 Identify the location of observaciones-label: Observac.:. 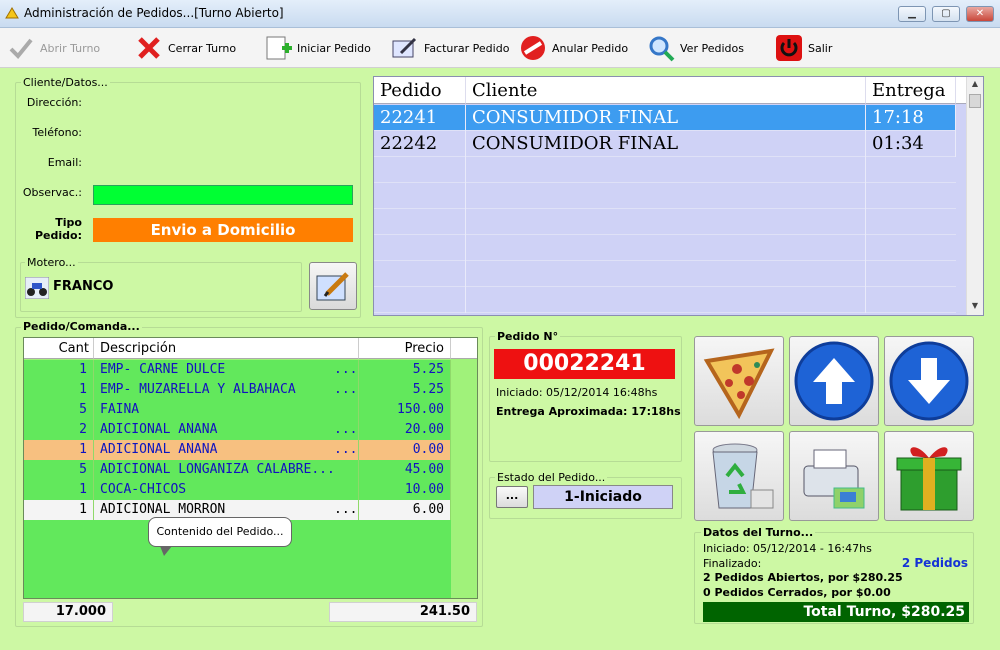
(52, 192).